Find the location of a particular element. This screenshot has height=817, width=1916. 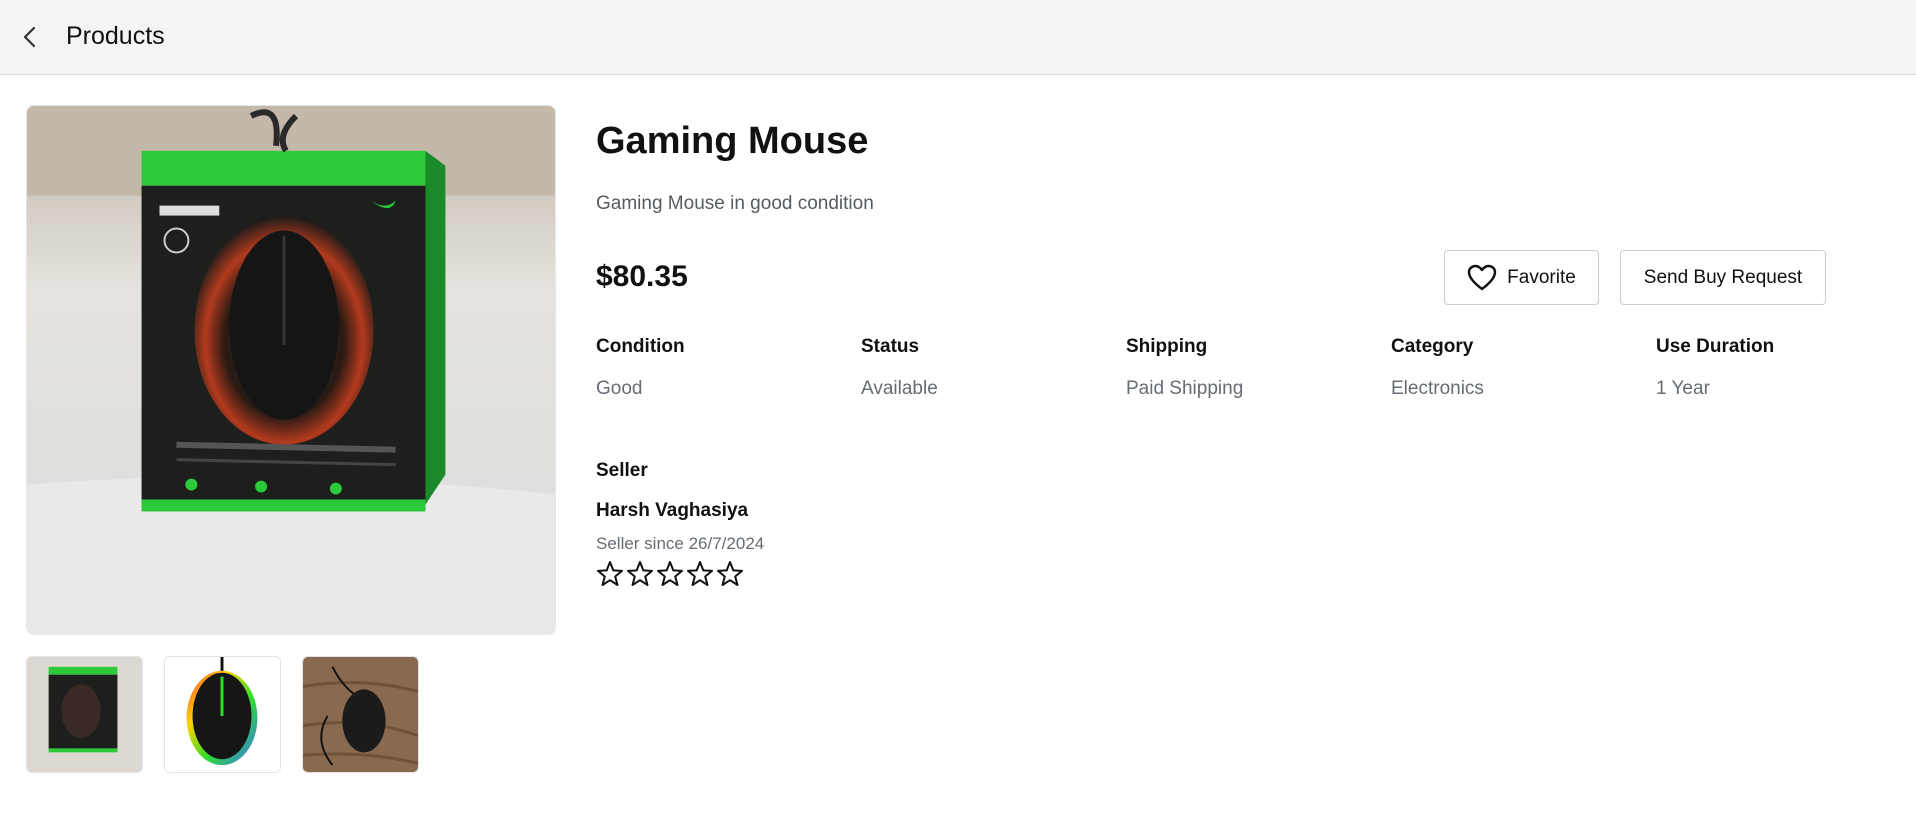

thumbnail-mouse-on-wood is located at coordinates (360, 714).